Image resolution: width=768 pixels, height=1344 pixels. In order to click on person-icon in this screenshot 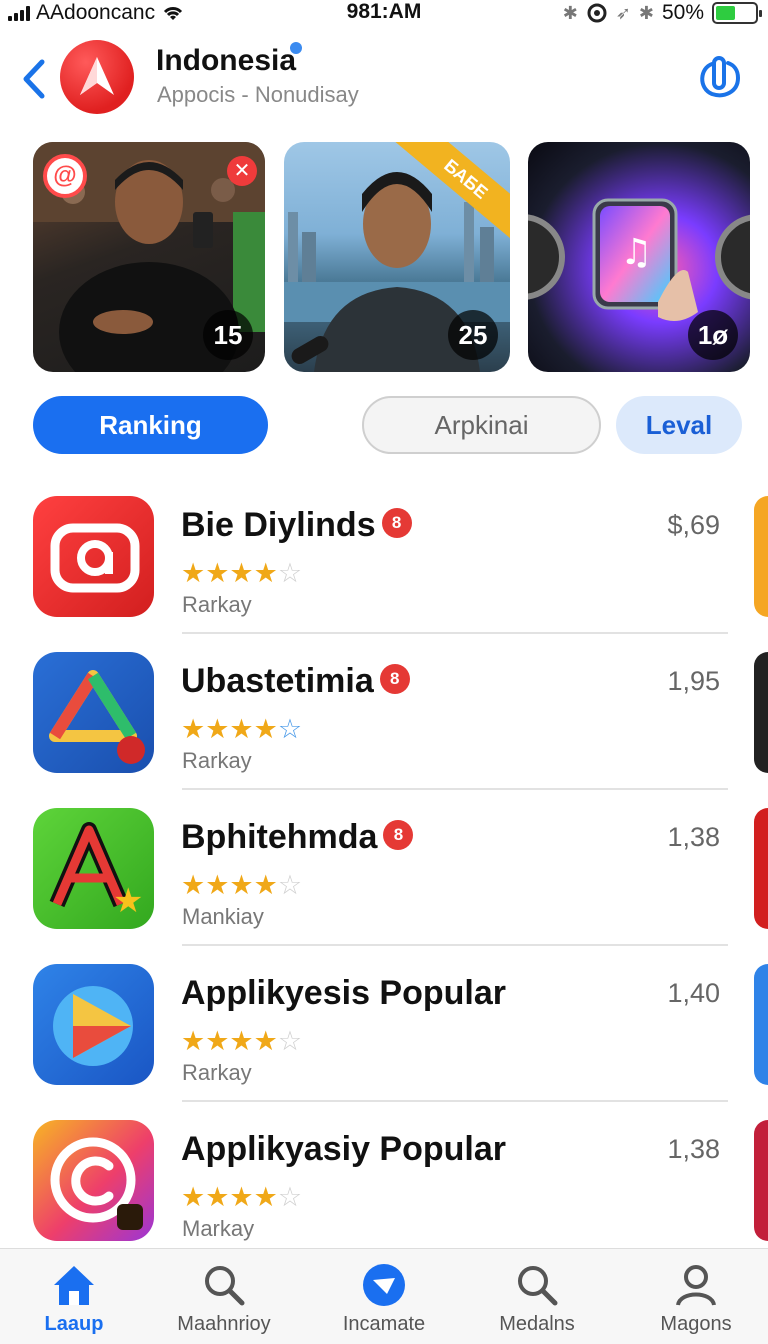, I will do `click(696, 1285)`.